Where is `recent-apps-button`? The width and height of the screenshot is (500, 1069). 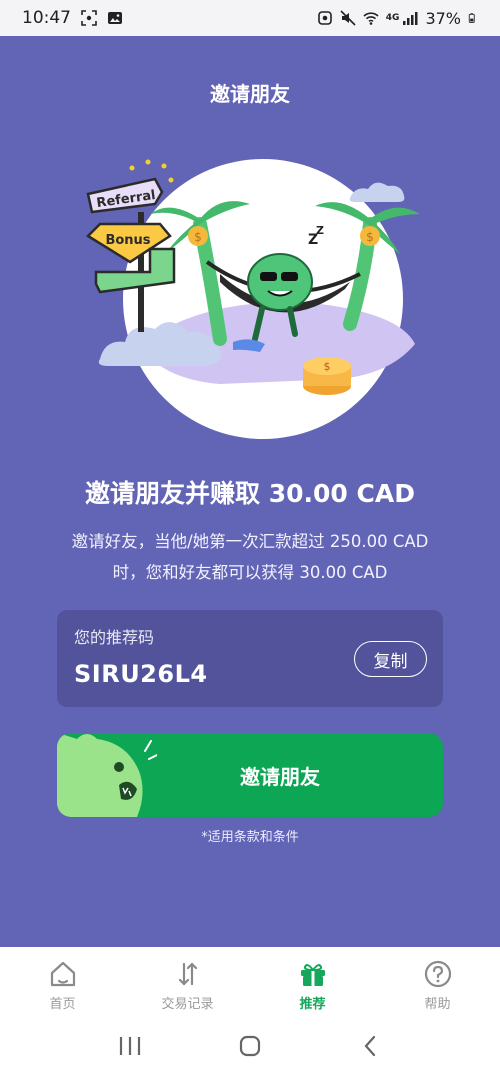 recent-apps-button is located at coordinates (130, 1046).